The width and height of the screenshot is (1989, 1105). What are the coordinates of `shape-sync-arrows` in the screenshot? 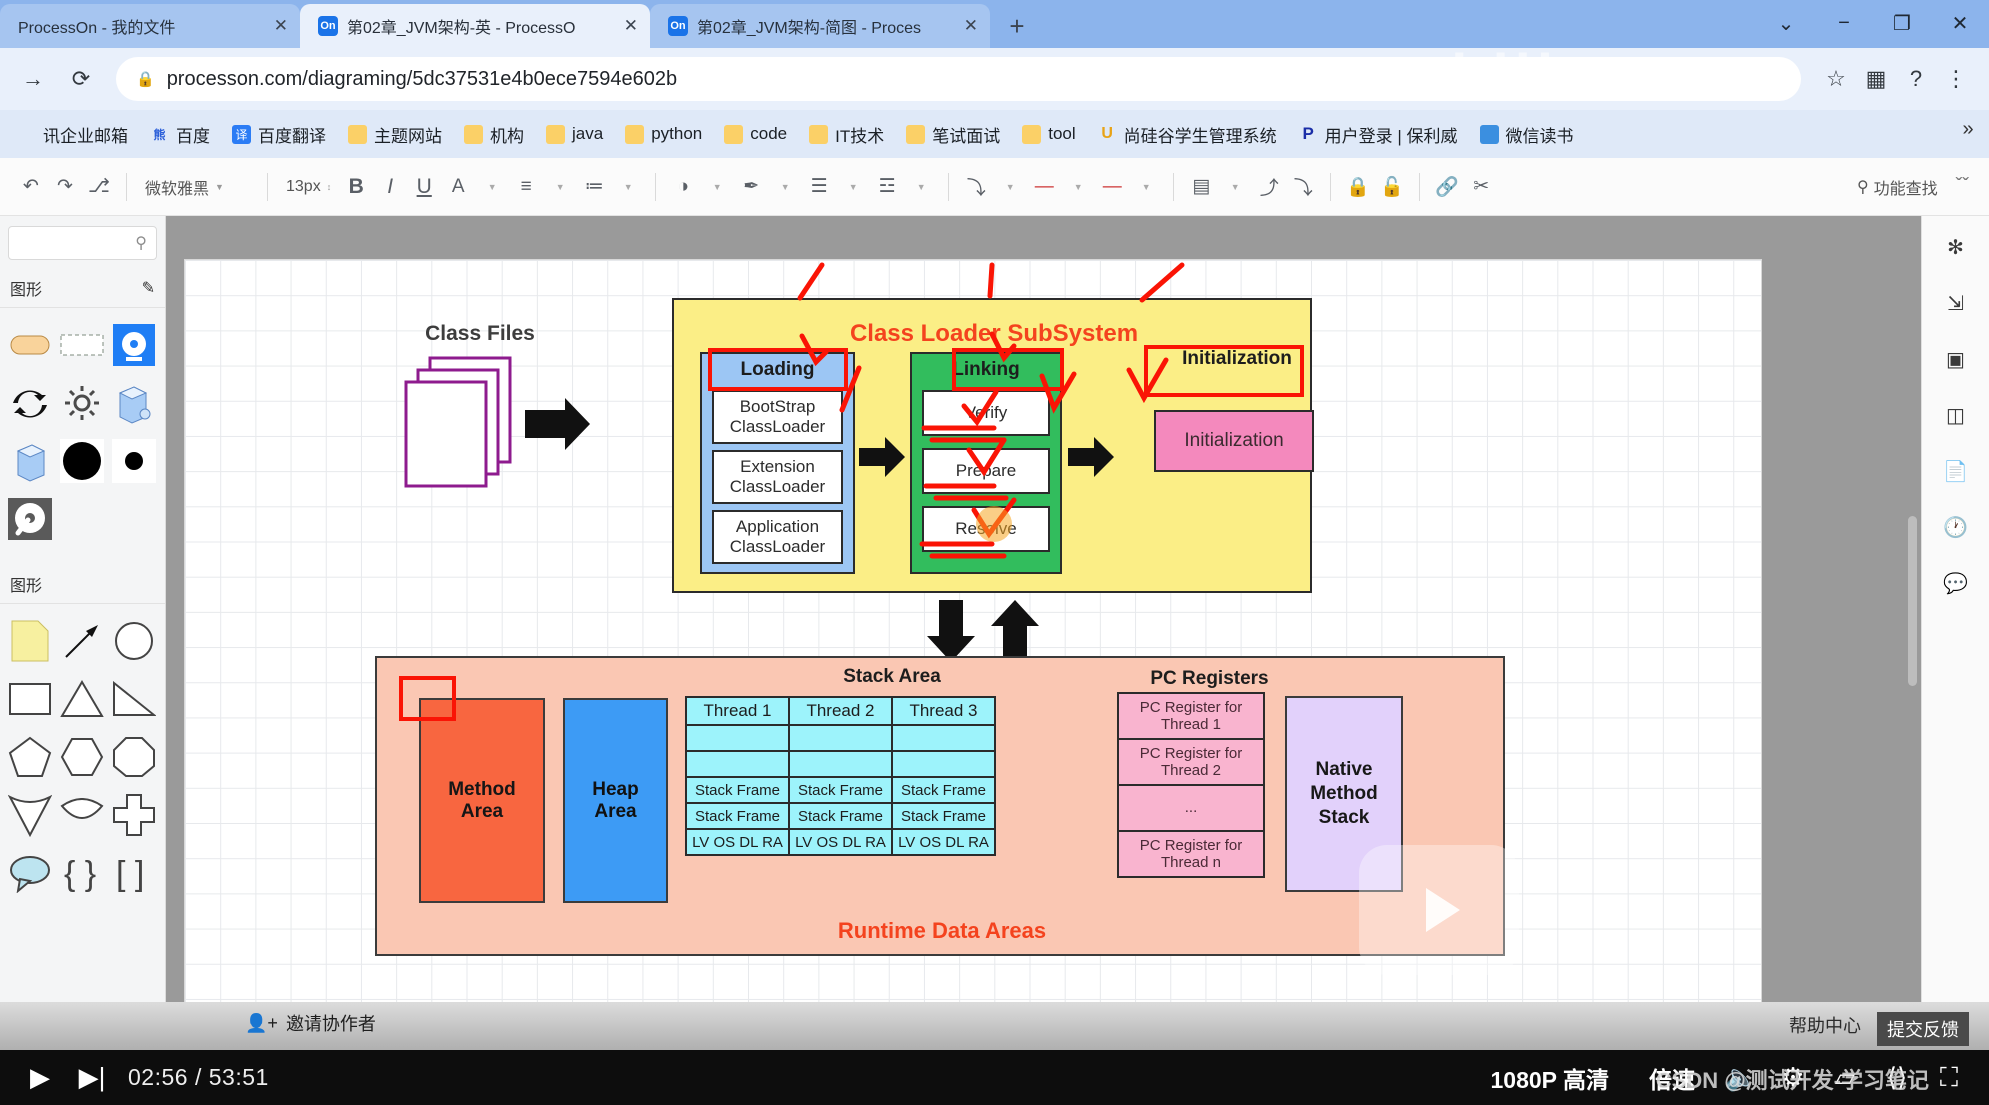 It's located at (30, 403).